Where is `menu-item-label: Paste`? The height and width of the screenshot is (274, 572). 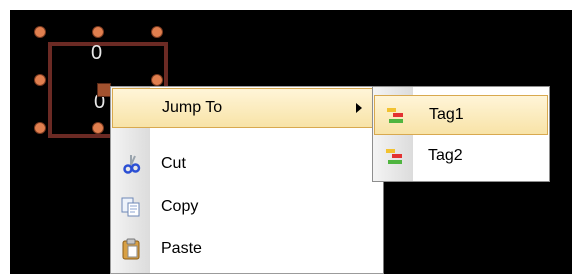
menu-item-label: Paste is located at coordinates (181, 248).